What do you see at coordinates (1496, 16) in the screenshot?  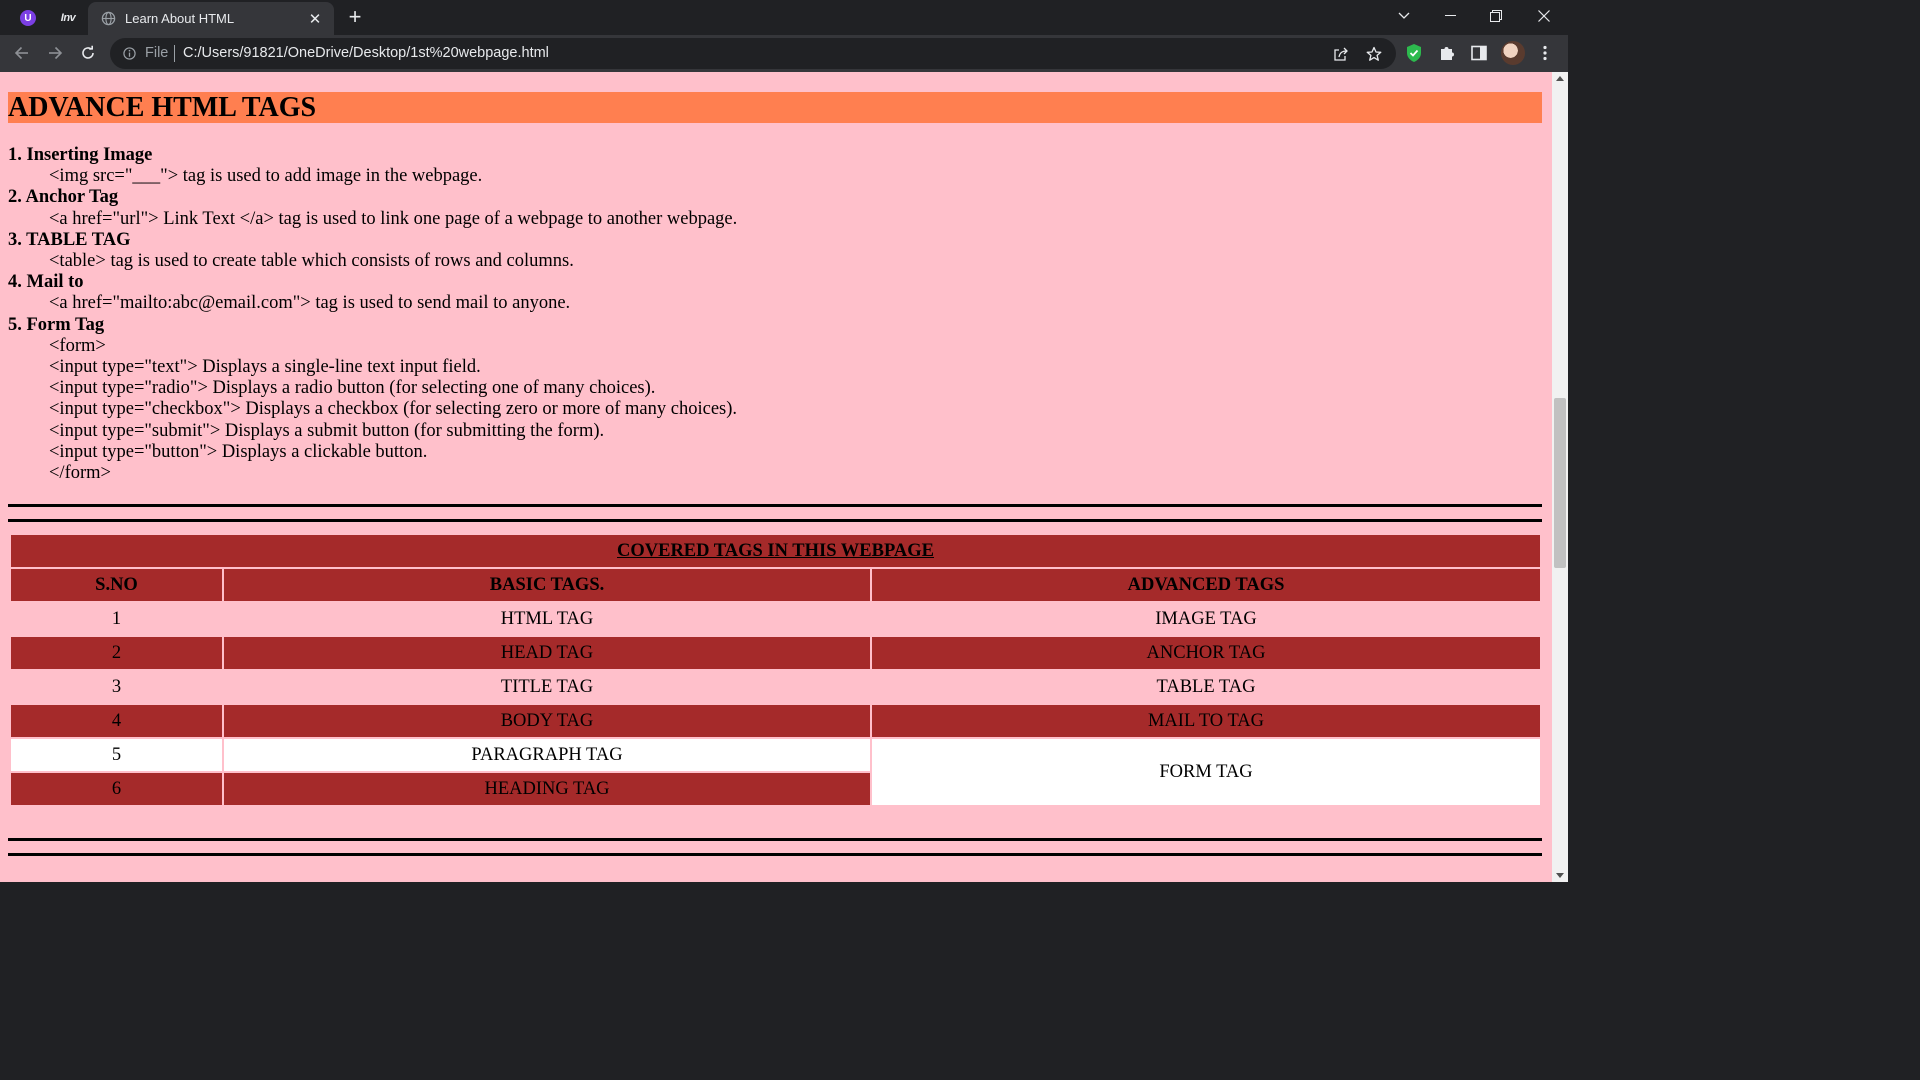 I see `restore-icon` at bounding box center [1496, 16].